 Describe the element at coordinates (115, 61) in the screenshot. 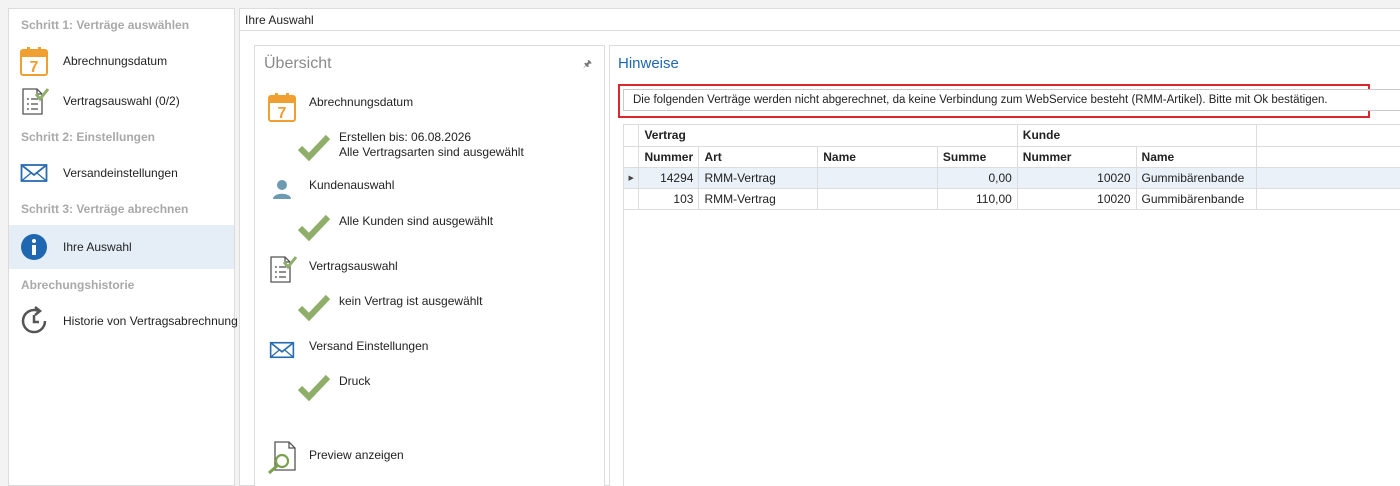

I see `sidebar-item-label: Abrechnungsdatum` at that location.